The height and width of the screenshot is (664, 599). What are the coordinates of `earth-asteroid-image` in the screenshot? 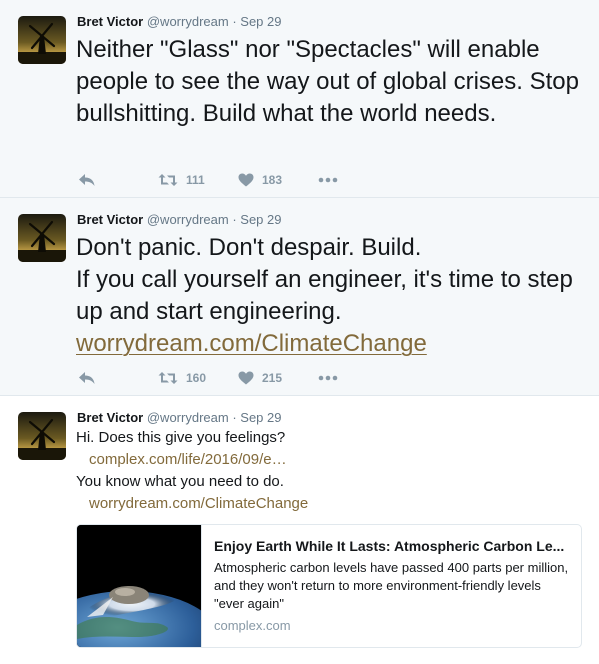 It's located at (149, 586).